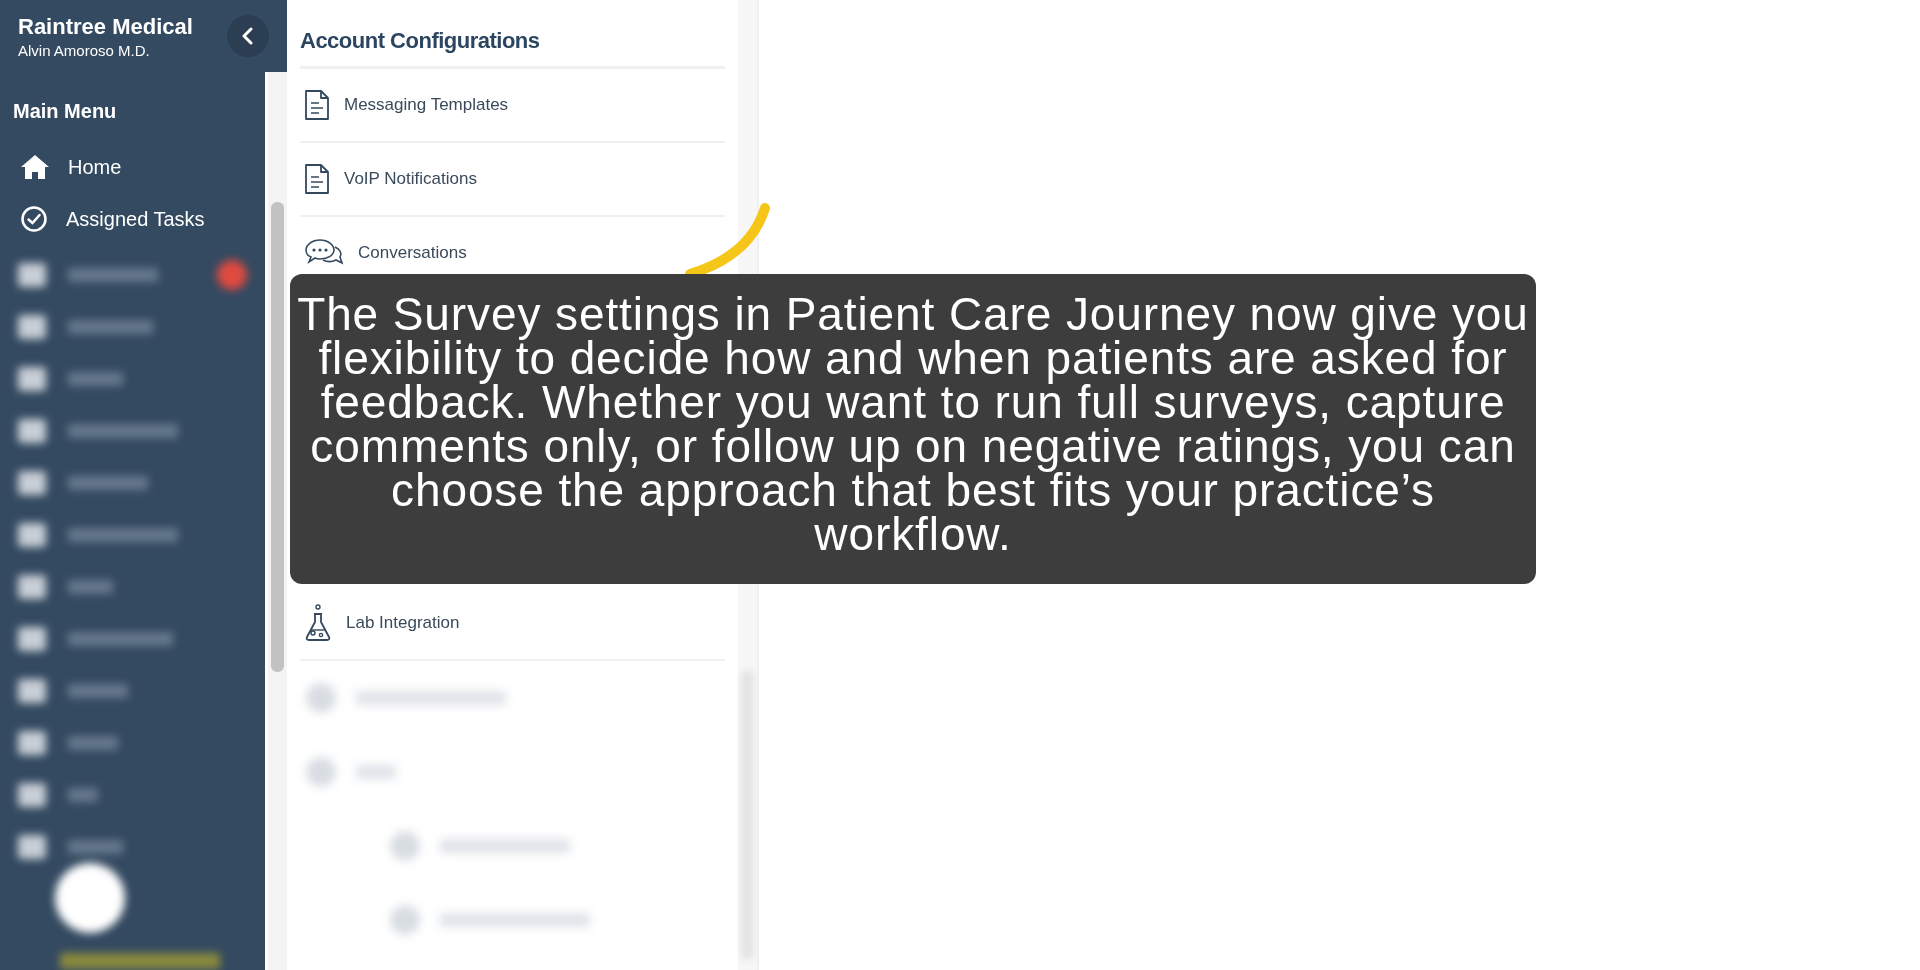 The height and width of the screenshot is (970, 1920). Describe the element at coordinates (84, 50) in the screenshot. I see `user-name: Alvin Amoroso M.D.` at that location.